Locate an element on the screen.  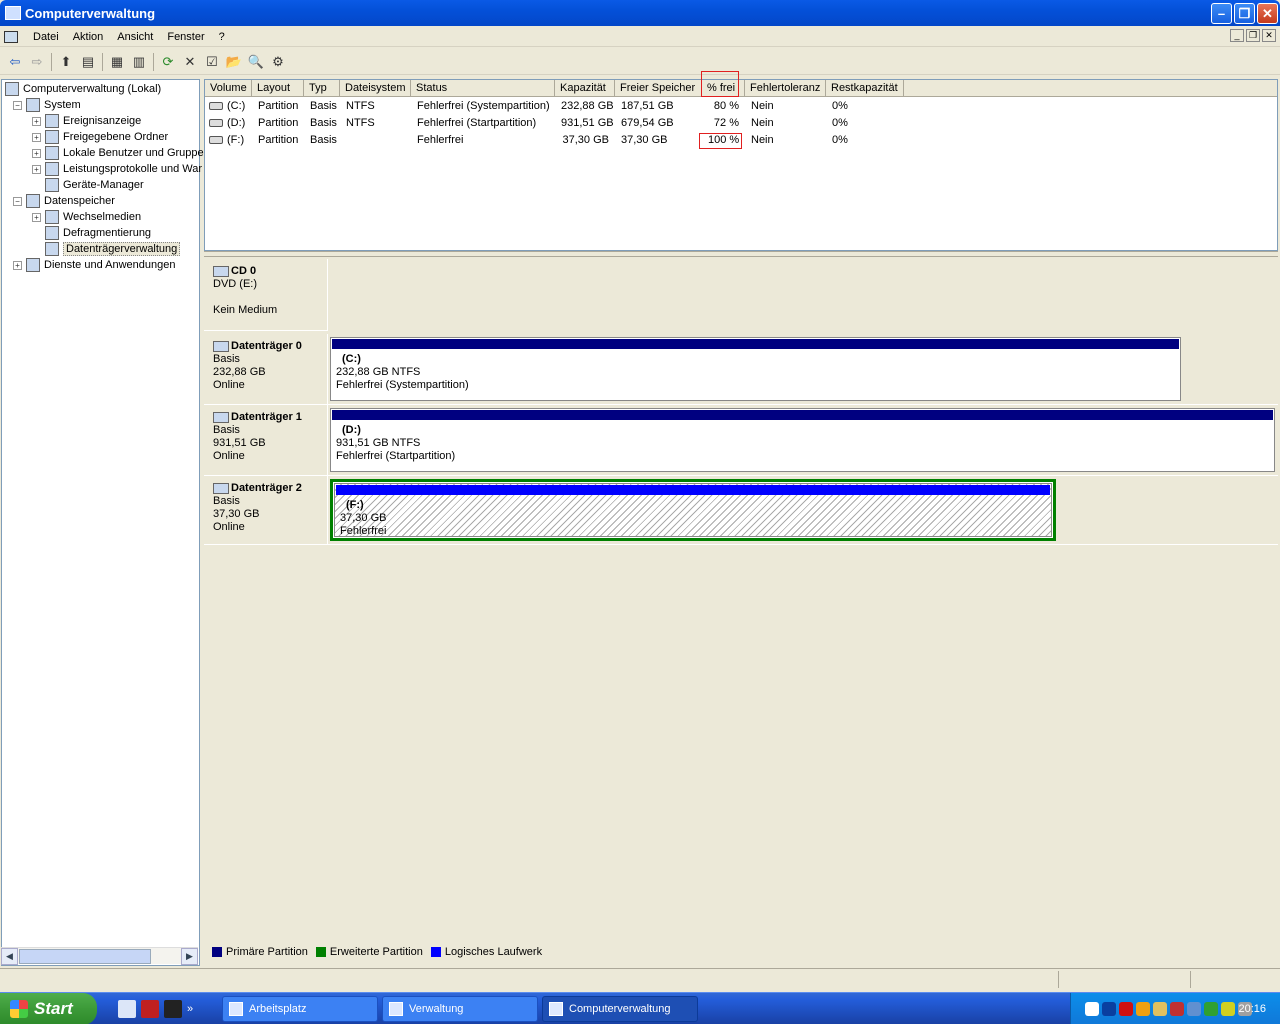
antivirus-tray-icon is located at coordinates (1177, 1009).